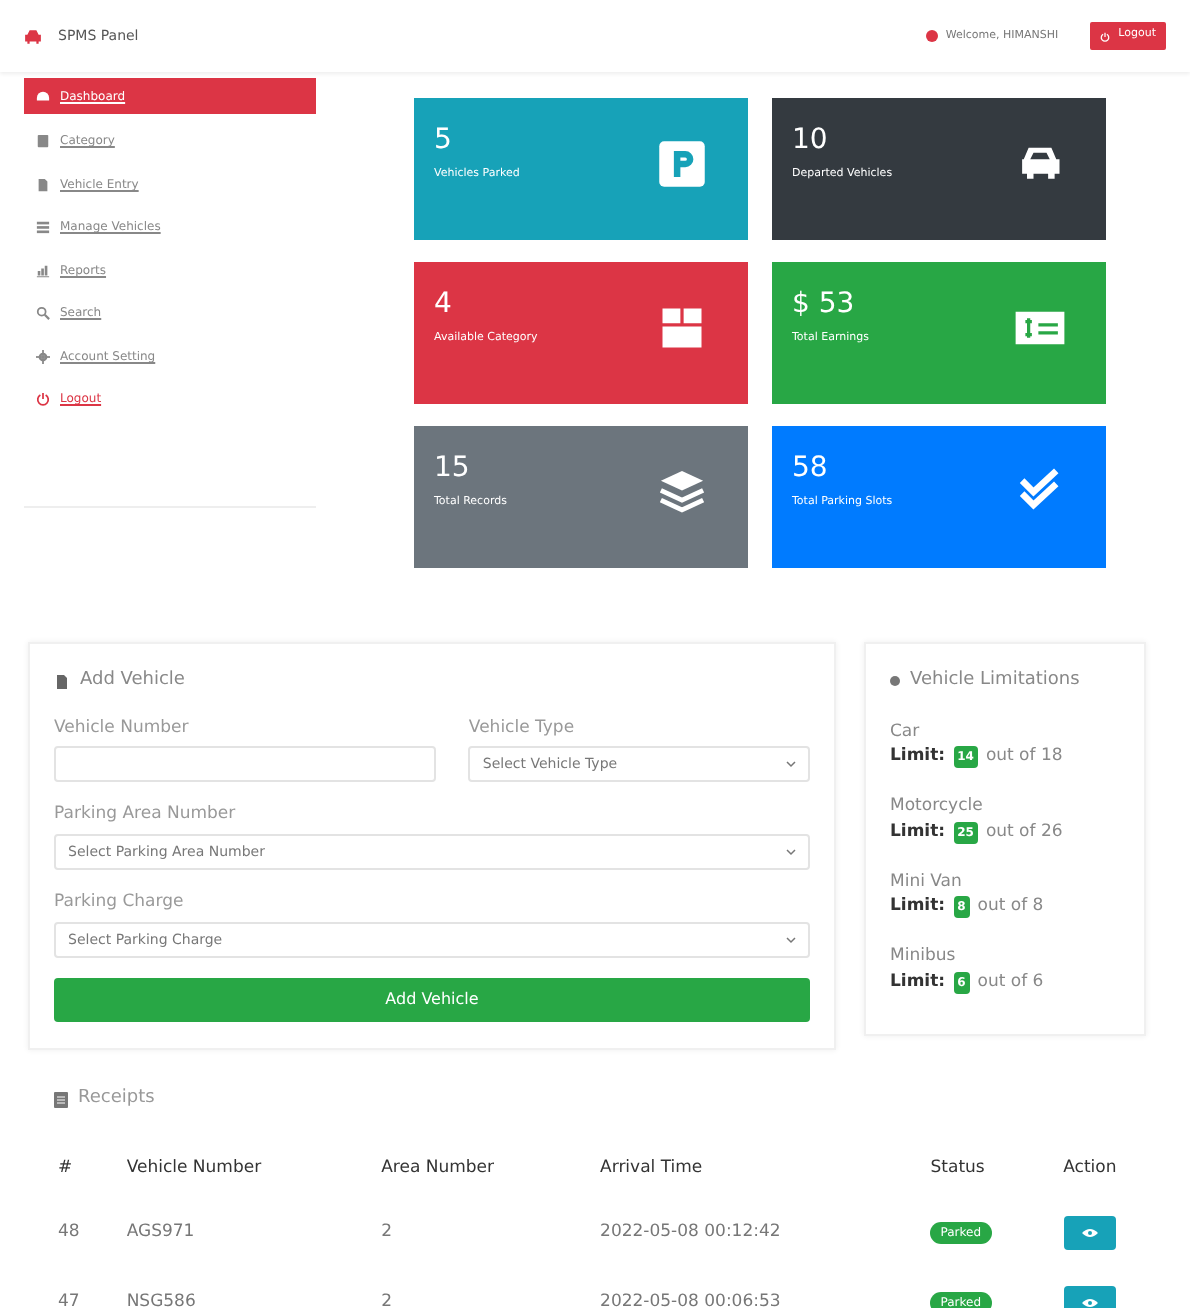 The image size is (1190, 1308). I want to click on stat-value: 10, so click(811, 140).